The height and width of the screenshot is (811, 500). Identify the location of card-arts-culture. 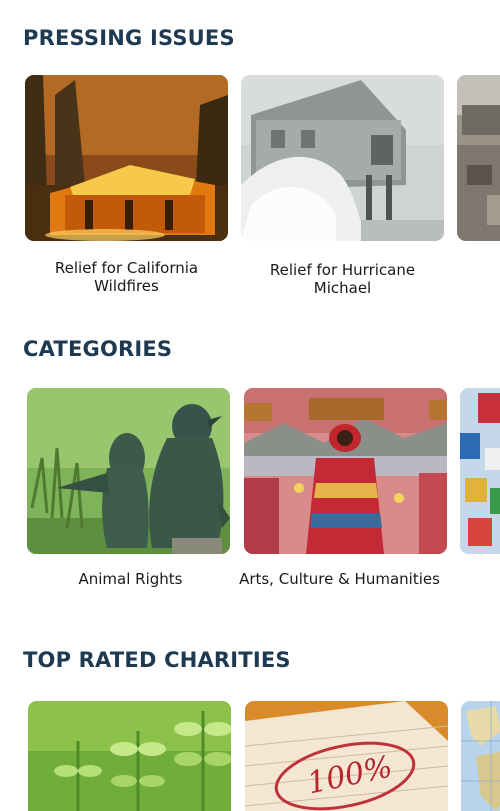
(345, 471).